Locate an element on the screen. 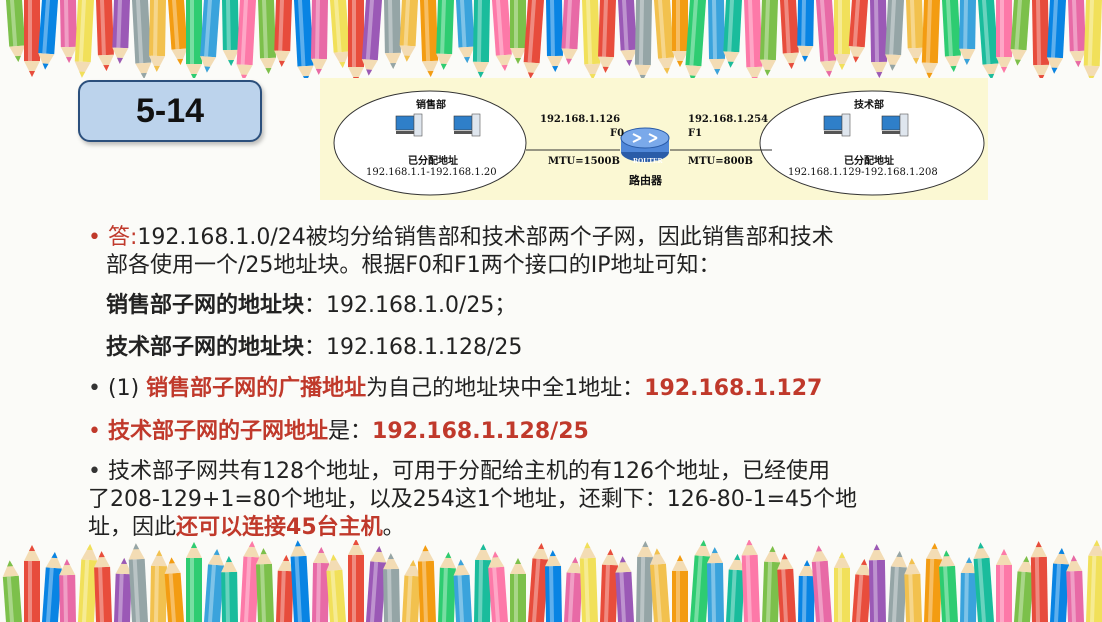 Image resolution: width=1102 pixels, height=622 pixels. f1-label: F1 is located at coordinates (695, 133).